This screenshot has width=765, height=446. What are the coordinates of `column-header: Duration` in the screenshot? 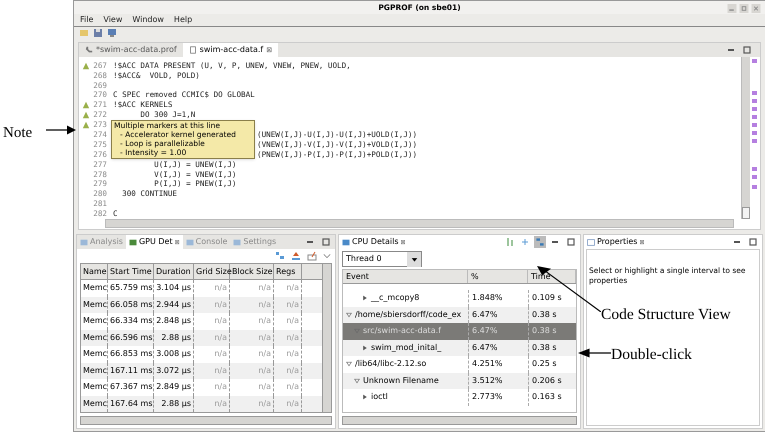 It's located at (174, 271).